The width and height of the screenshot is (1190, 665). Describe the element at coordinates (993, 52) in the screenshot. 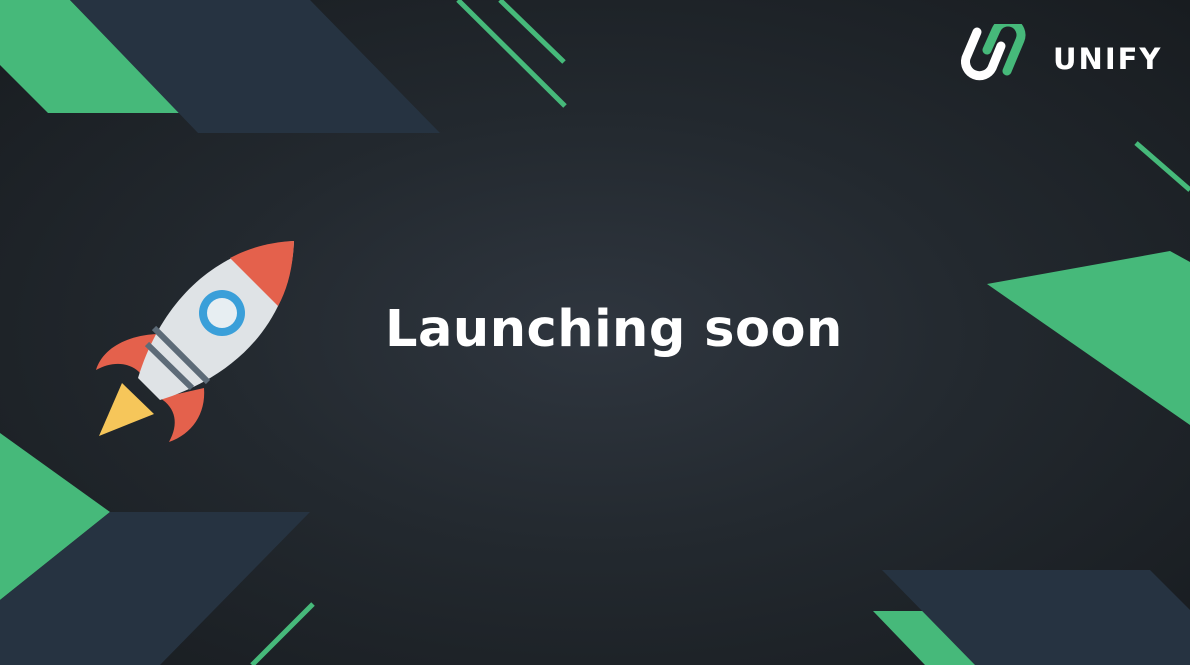

I see `unify-logo-icon` at that location.